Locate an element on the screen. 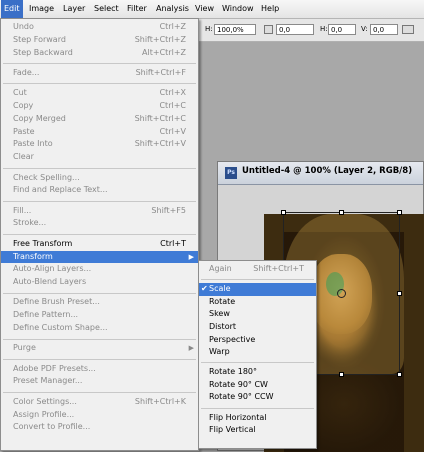  height-scale-field: 100,0% is located at coordinates (235, 29).